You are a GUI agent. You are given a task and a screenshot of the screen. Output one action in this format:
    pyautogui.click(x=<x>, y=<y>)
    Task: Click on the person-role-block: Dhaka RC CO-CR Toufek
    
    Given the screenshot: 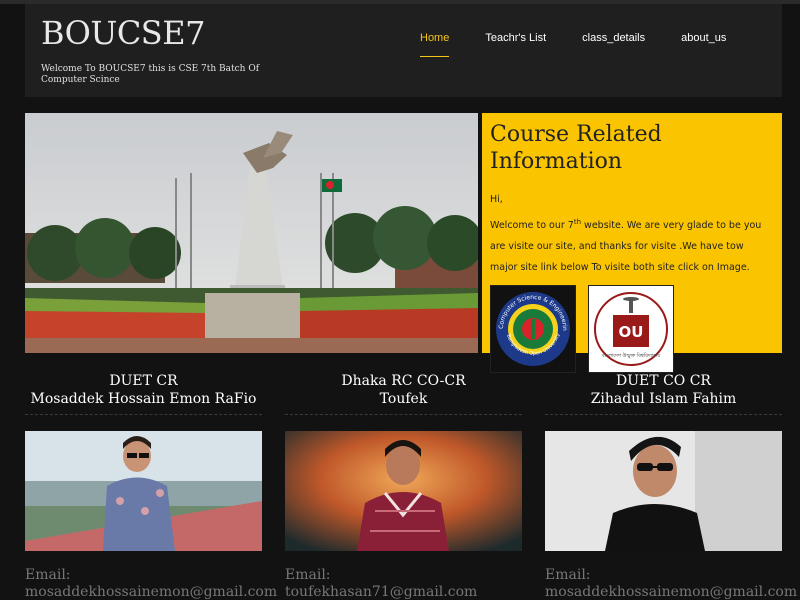 What is the action you would take?
    pyautogui.click(x=403, y=393)
    